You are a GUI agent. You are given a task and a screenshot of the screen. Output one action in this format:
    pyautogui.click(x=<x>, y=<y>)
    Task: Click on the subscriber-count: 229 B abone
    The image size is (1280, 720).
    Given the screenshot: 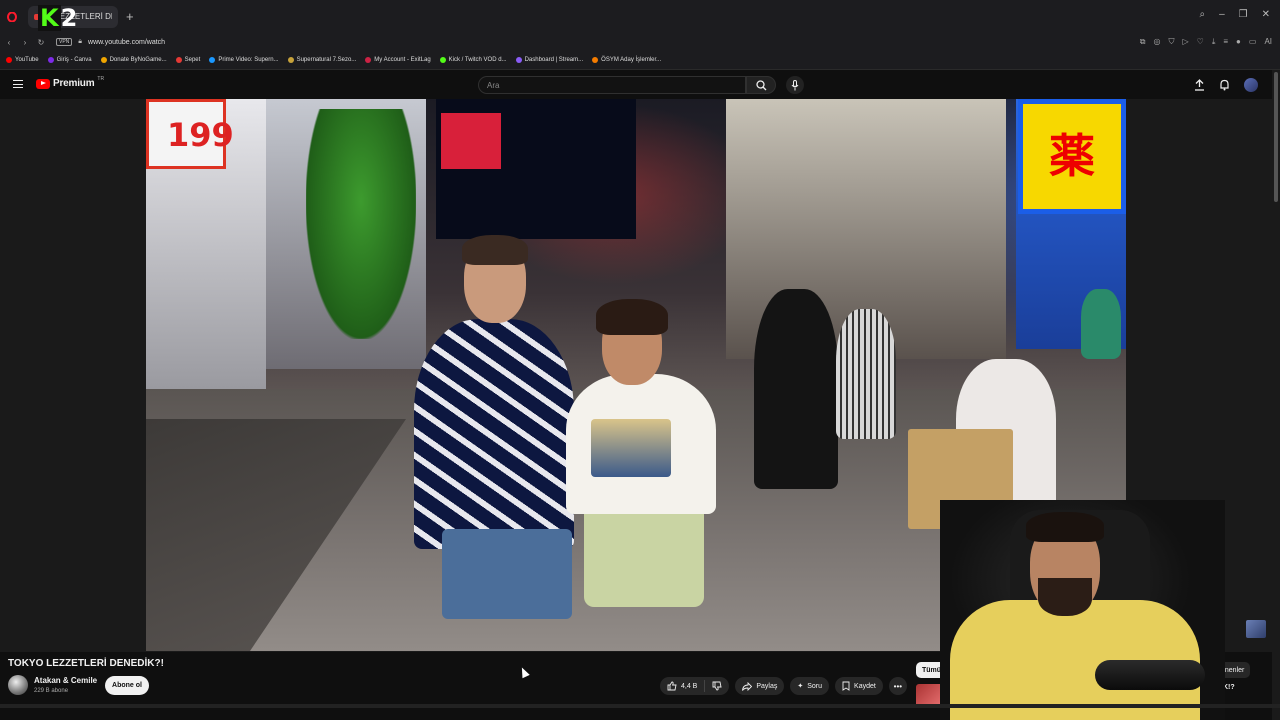 What is the action you would take?
    pyautogui.click(x=51, y=691)
    